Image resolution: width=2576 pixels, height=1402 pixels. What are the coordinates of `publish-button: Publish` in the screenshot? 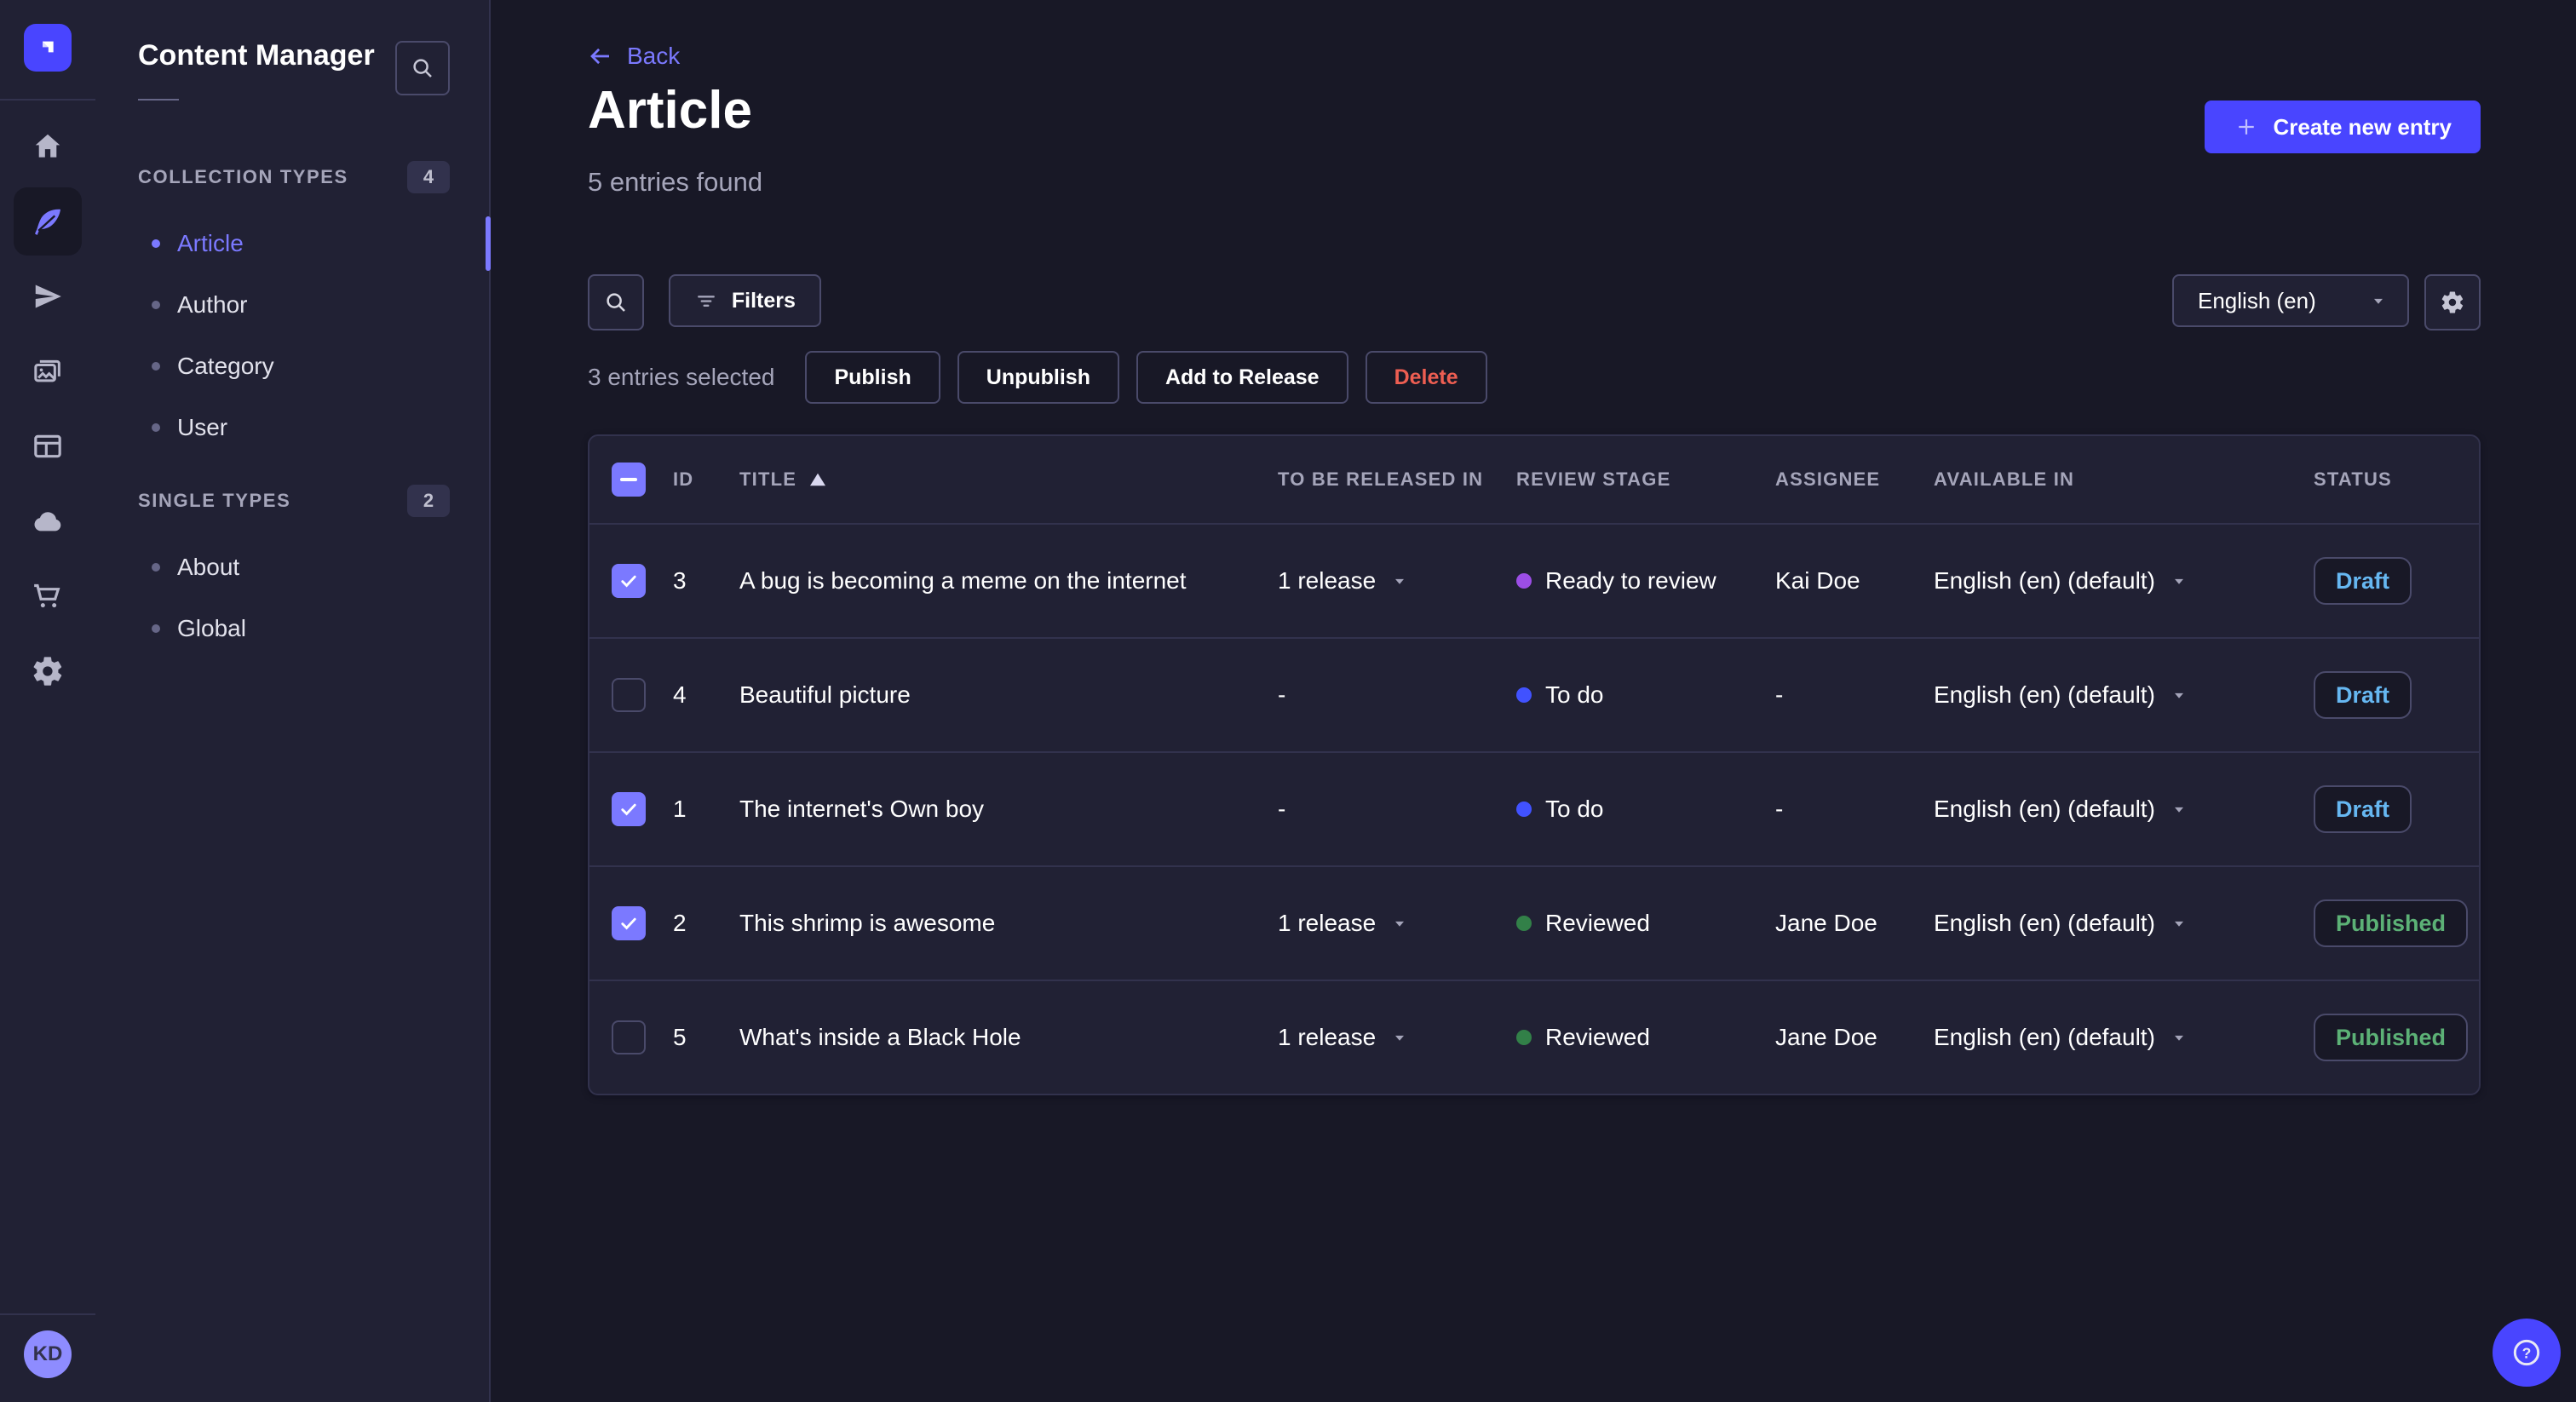 It's located at (873, 377).